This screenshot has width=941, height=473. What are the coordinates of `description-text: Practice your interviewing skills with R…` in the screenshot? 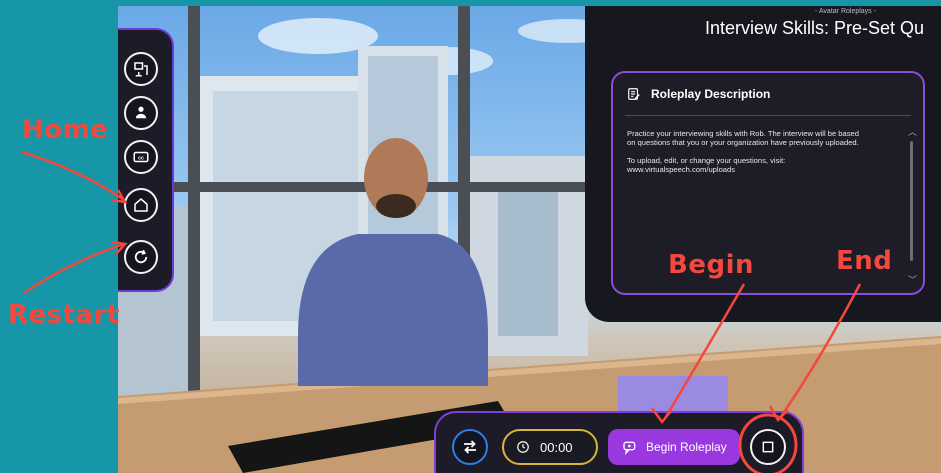 It's located at (747, 156).